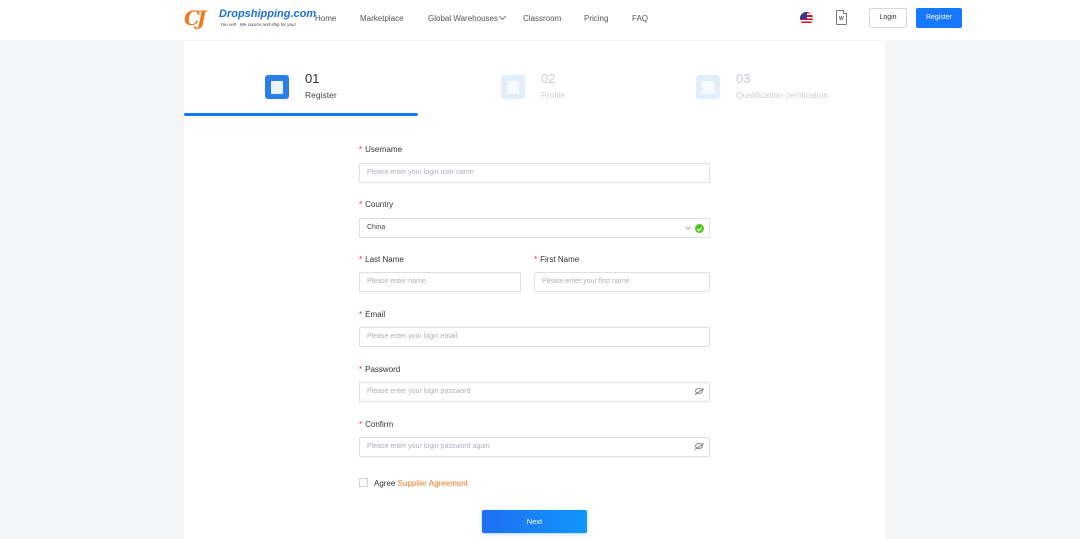  Describe the element at coordinates (379, 204) in the screenshot. I see `country-label-text: Country` at that location.